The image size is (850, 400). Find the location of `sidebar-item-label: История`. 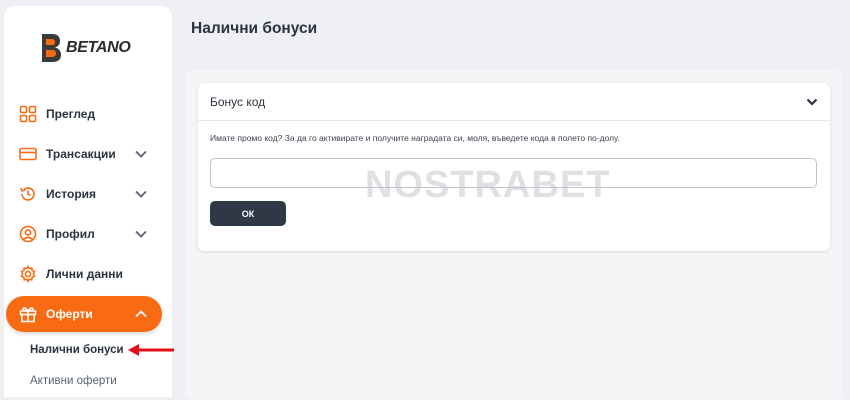

sidebar-item-label: История is located at coordinates (71, 194).